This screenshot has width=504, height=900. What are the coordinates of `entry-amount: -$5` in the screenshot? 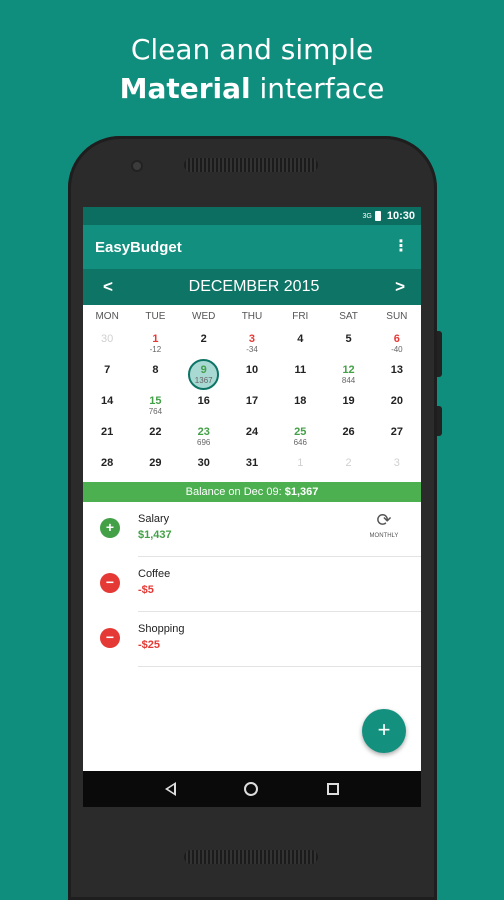 It's located at (146, 590).